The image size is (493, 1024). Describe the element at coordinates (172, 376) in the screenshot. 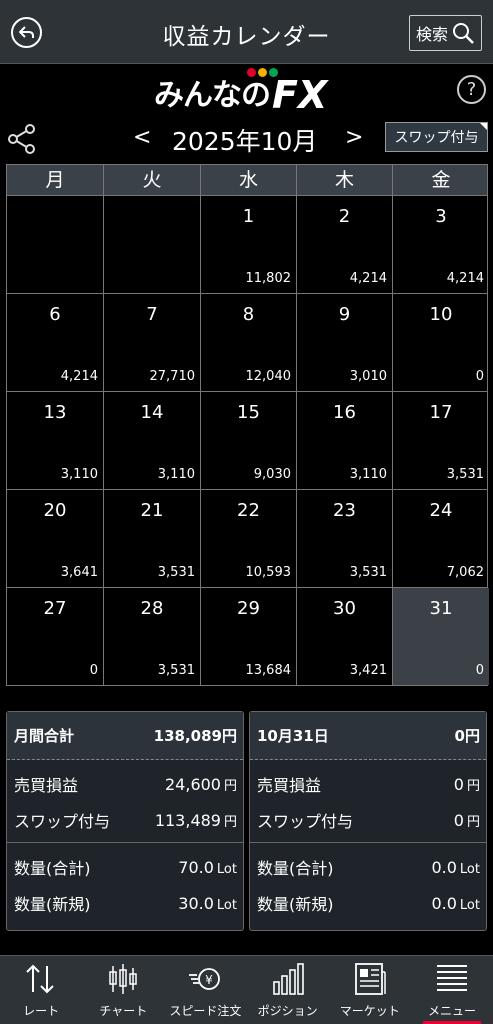

I see `calendar-day-profit: 27,710` at that location.